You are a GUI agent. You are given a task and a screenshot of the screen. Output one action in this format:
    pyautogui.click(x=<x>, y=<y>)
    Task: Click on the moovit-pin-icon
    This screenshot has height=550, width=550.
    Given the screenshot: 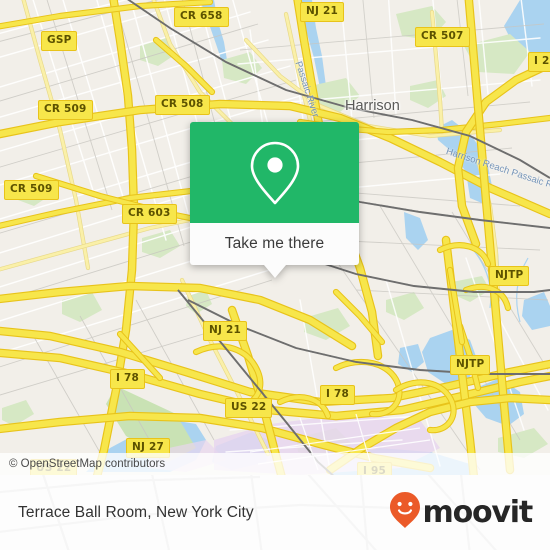 What is the action you would take?
    pyautogui.click(x=405, y=512)
    